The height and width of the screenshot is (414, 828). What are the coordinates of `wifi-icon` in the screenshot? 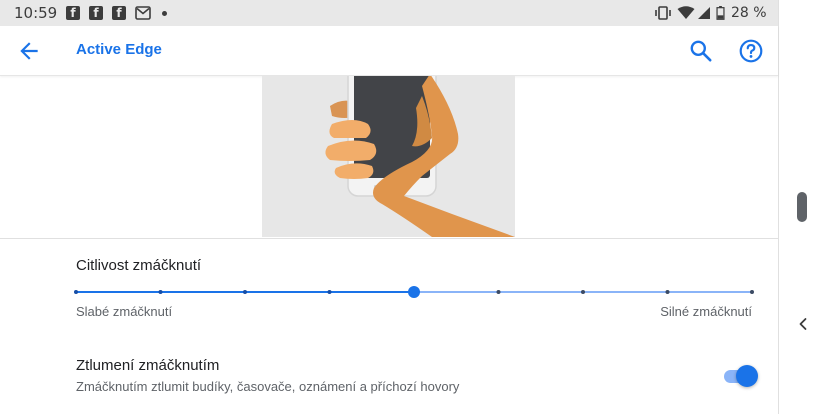 It's located at (686, 12).